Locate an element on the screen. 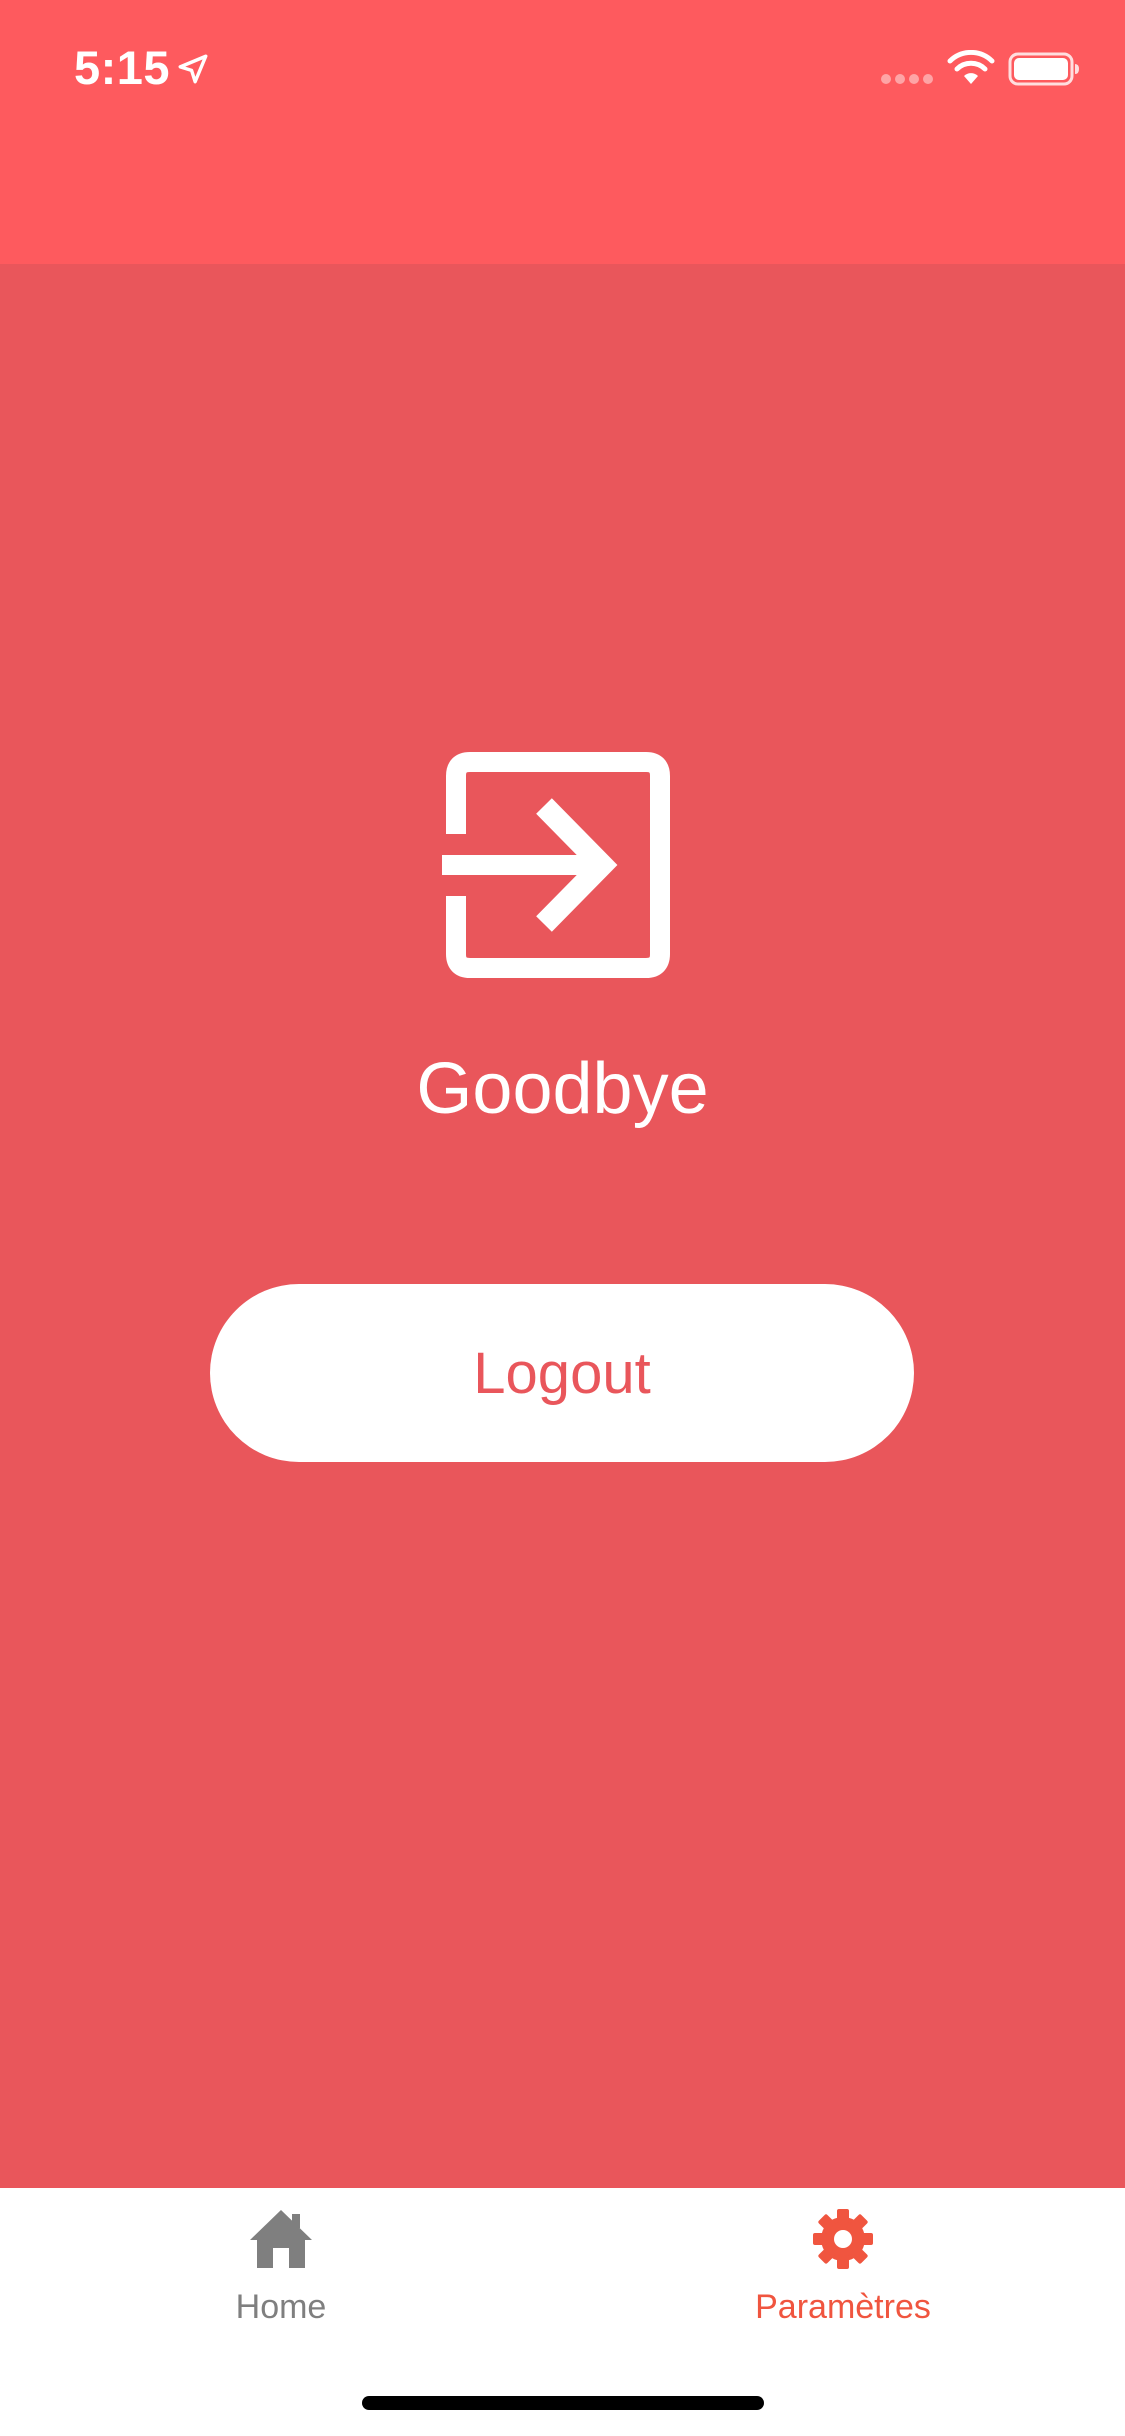 This screenshot has width=1125, height=2436. tab-settings: Paramètres is located at coordinates (843, 2268).